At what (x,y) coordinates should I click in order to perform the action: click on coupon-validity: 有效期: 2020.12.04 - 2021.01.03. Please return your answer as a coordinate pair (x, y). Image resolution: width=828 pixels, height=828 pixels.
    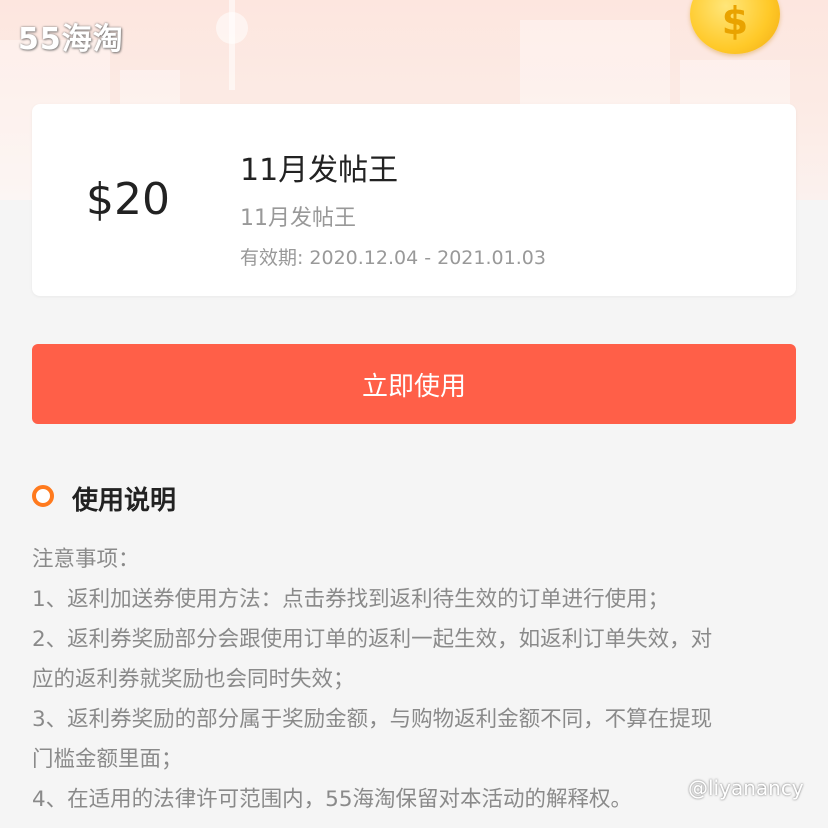
    Looking at the image, I should click on (393, 256).